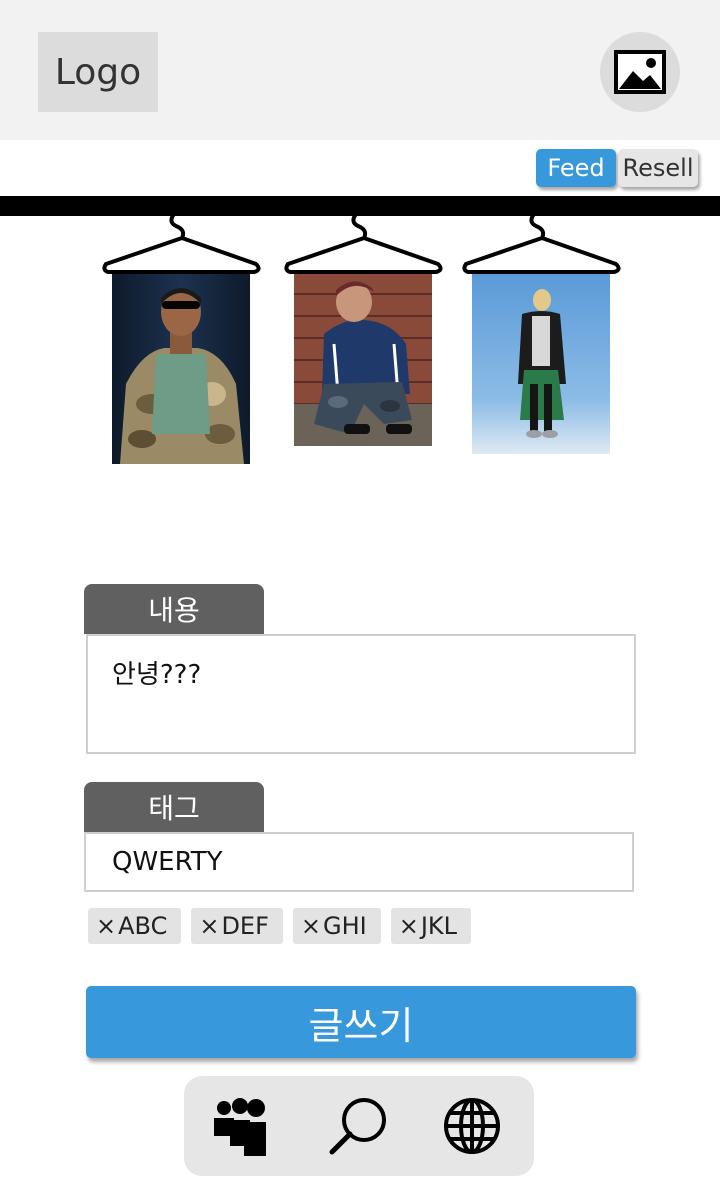 The width and height of the screenshot is (720, 1200). Describe the element at coordinates (359, 862) in the screenshot. I see `tag-input: QWERTY` at that location.